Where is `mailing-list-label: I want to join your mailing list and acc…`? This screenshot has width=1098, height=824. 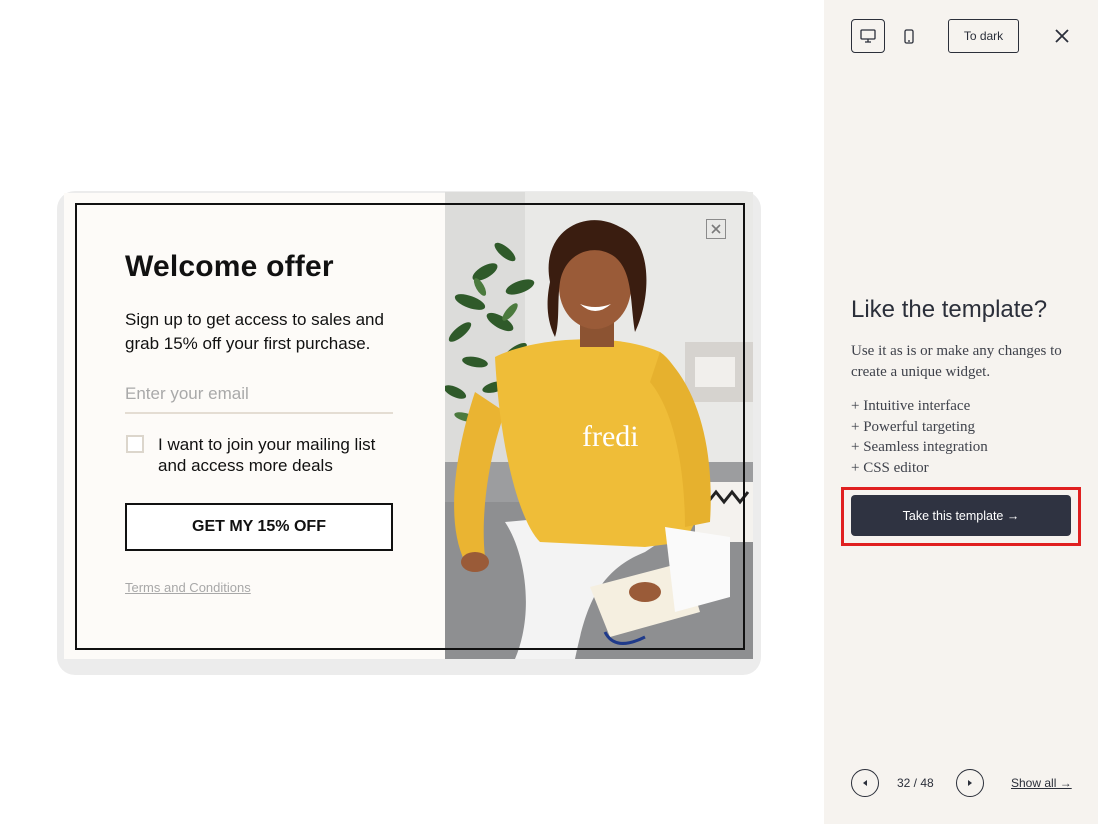 mailing-list-label: I want to join your mailing list and acc… is located at coordinates (267, 455).